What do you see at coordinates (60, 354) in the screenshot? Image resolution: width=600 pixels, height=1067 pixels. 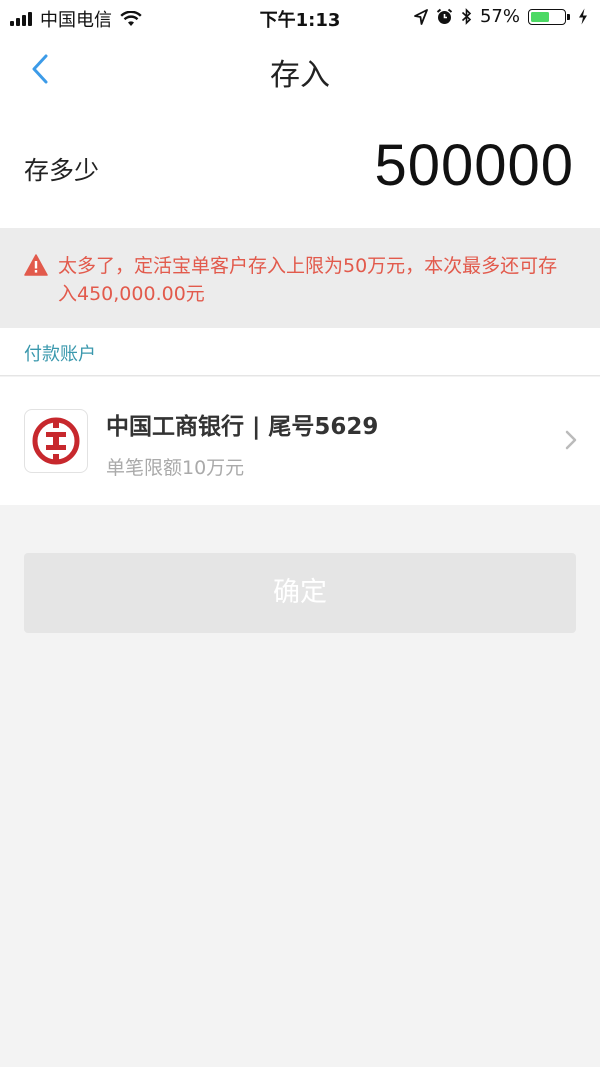 I see `payment-section-label: 付款账户` at bounding box center [60, 354].